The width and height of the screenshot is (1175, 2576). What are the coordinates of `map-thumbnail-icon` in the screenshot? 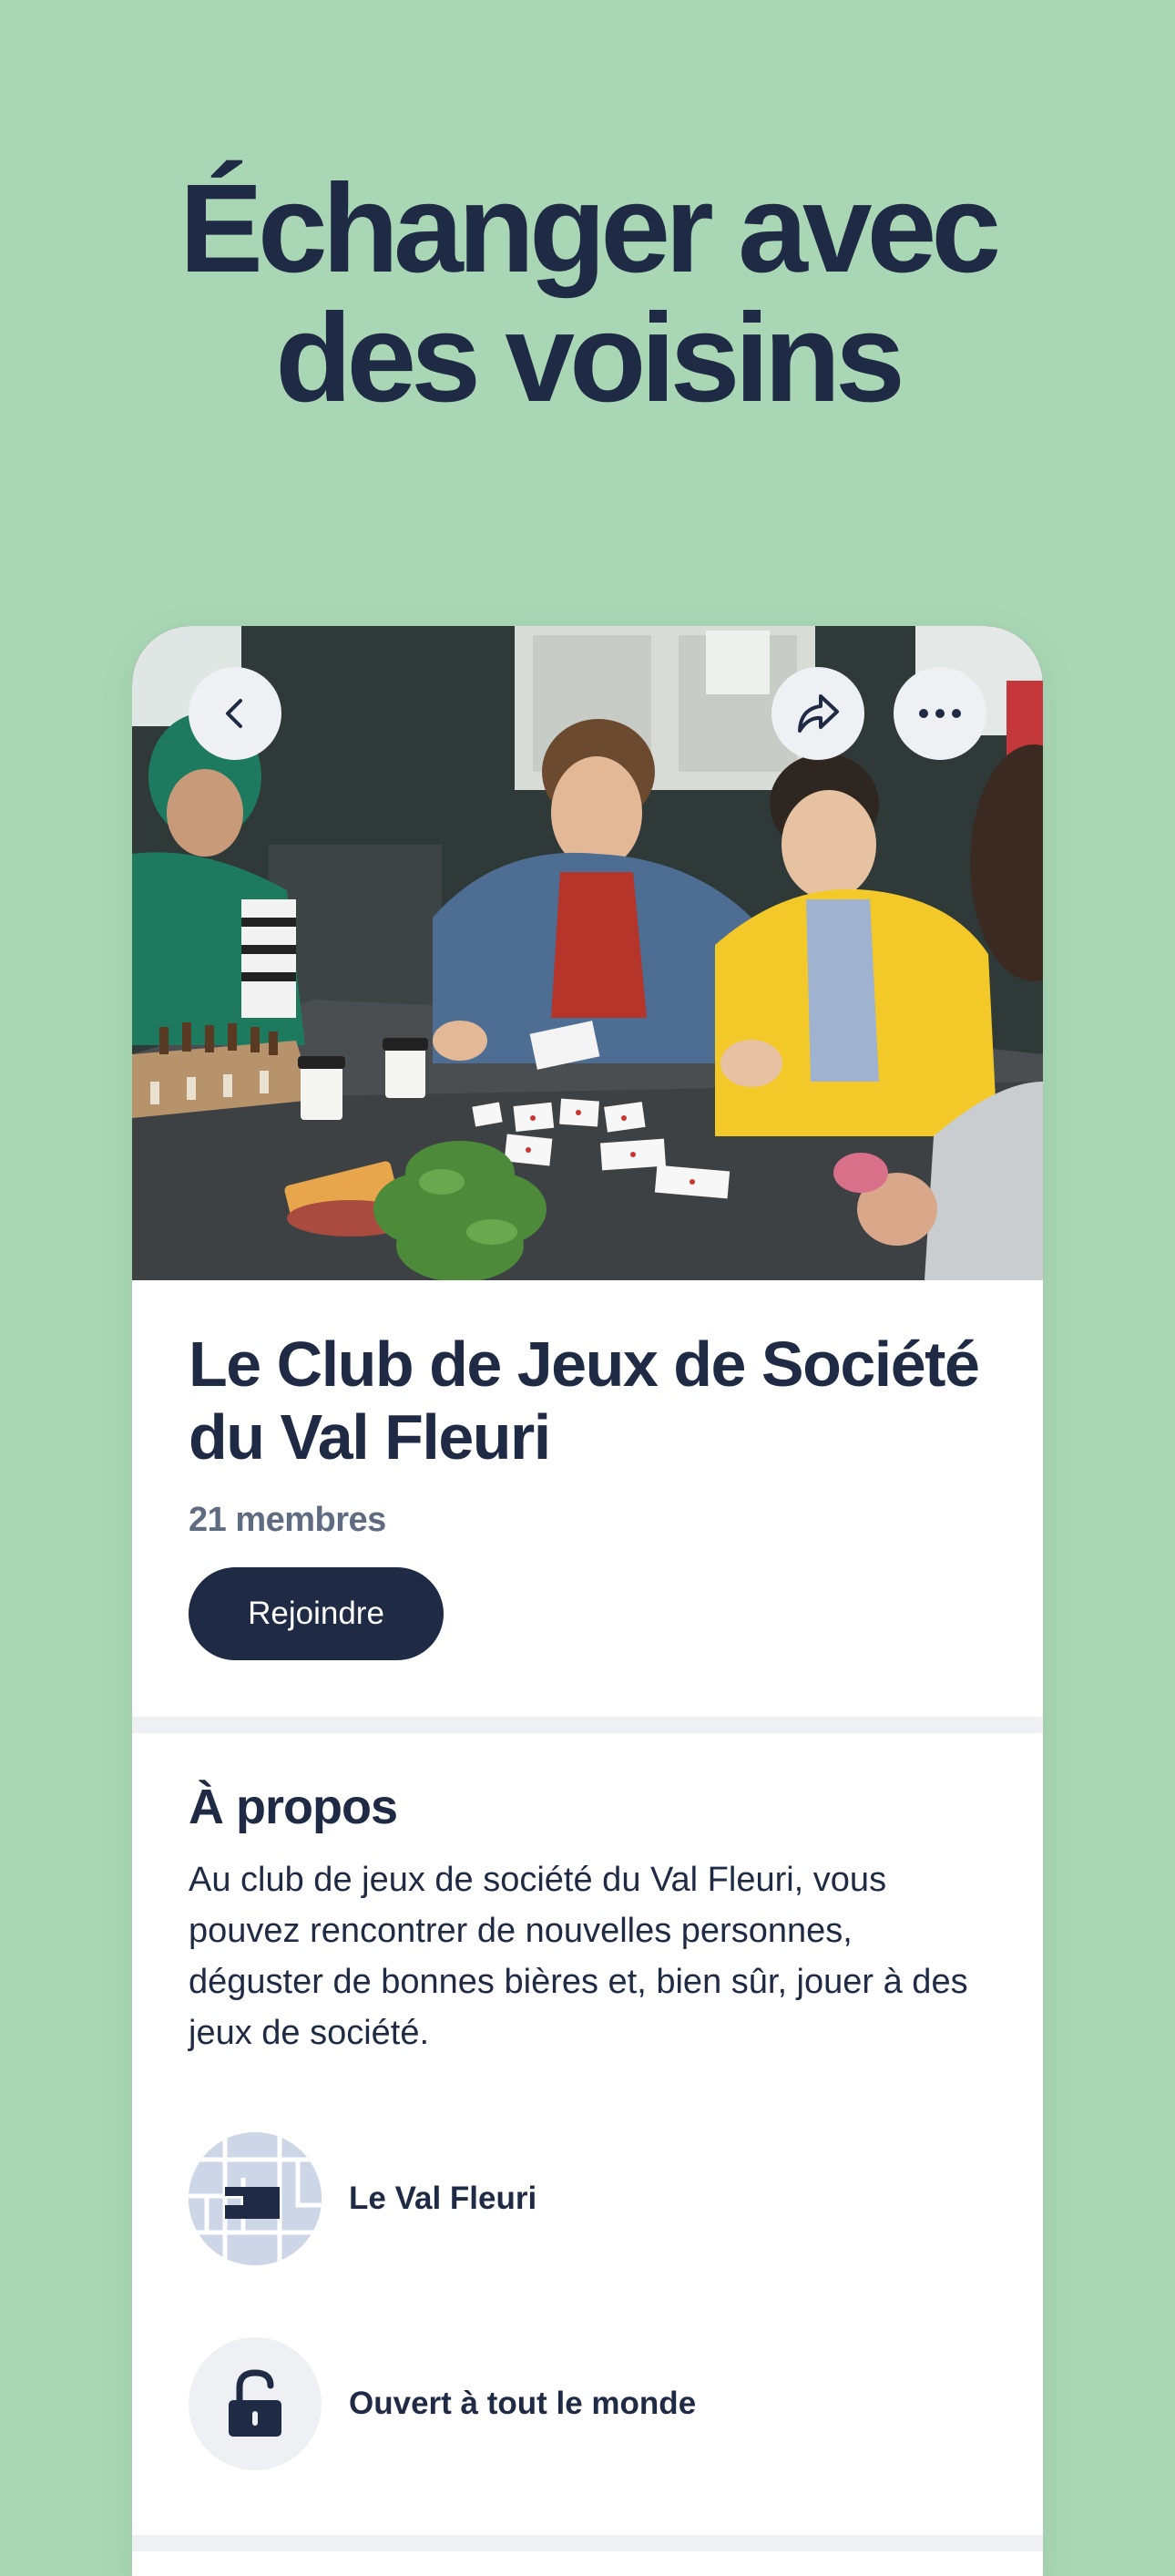 It's located at (255, 2198).